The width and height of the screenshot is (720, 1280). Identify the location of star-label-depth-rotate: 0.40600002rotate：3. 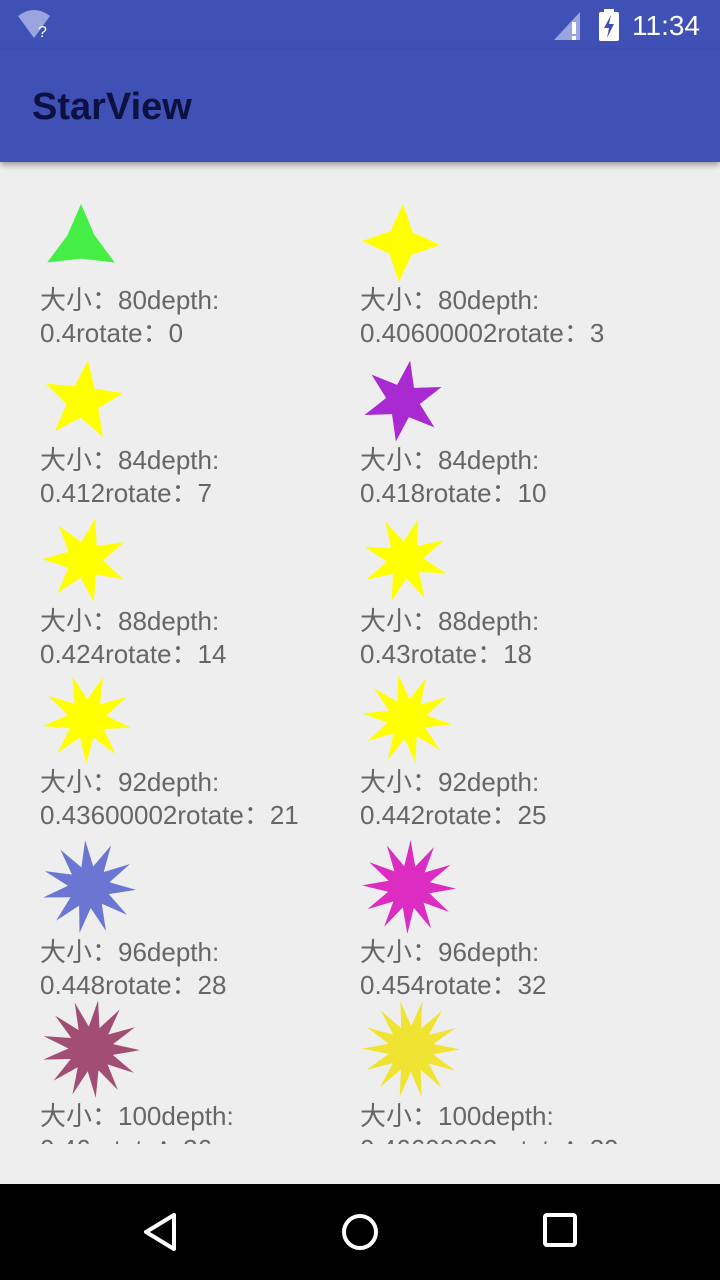
(482, 333).